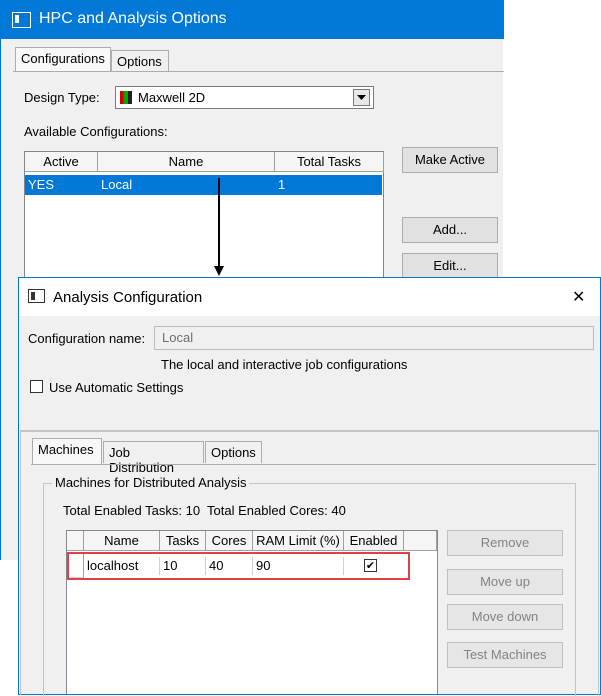 This screenshot has height=696, width=601. I want to click on remove-button: Remove, so click(505, 543).